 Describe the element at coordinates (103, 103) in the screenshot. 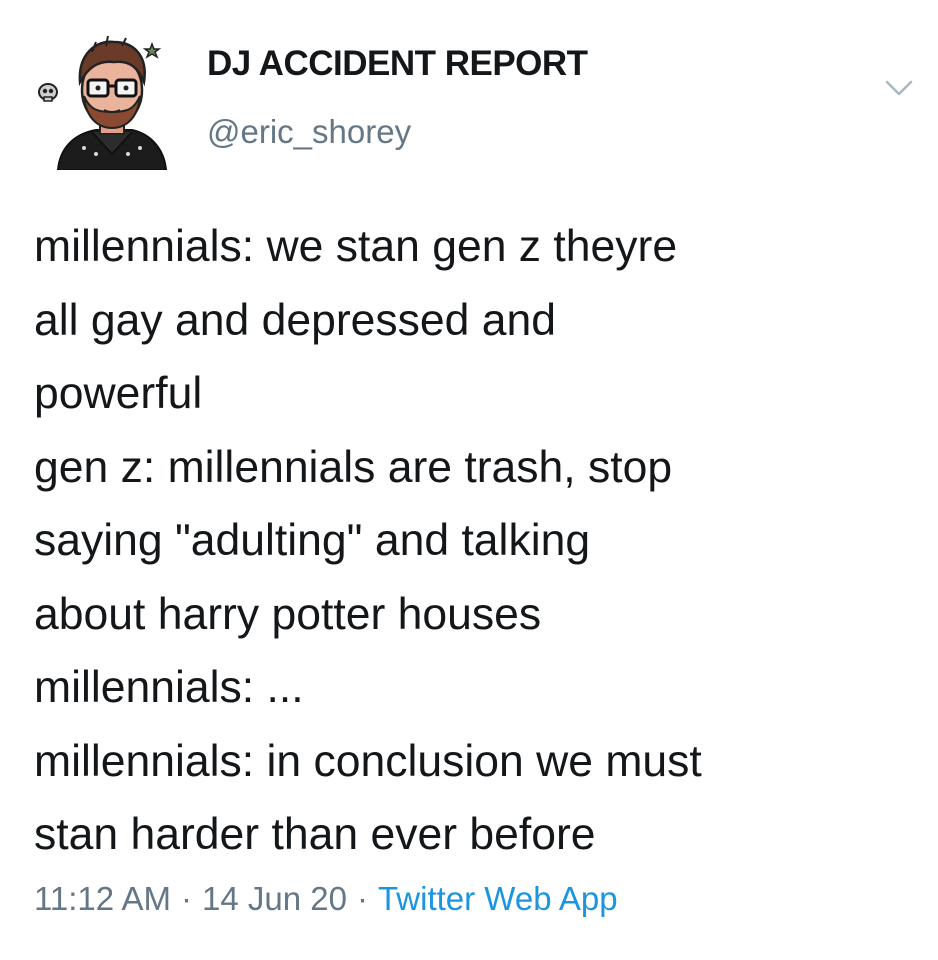

I see `cartoon-avatar-icon` at that location.